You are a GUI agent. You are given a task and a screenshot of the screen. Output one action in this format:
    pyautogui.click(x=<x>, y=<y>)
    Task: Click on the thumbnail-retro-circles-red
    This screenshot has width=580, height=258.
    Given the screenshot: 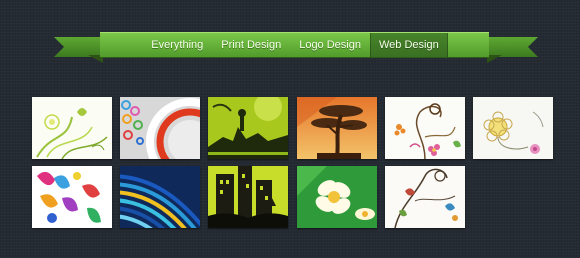 What is the action you would take?
    pyautogui.click(x=160, y=128)
    